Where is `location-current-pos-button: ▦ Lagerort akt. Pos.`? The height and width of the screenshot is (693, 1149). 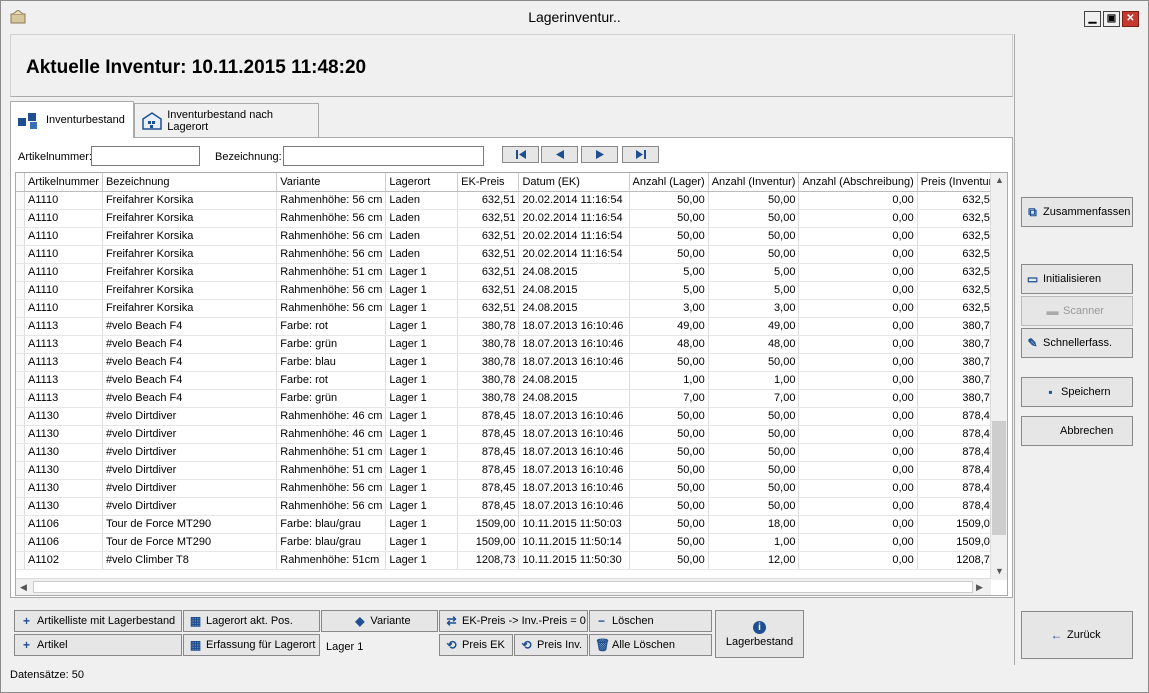 location-current-pos-button: ▦ Lagerort akt. Pos. is located at coordinates (251, 621).